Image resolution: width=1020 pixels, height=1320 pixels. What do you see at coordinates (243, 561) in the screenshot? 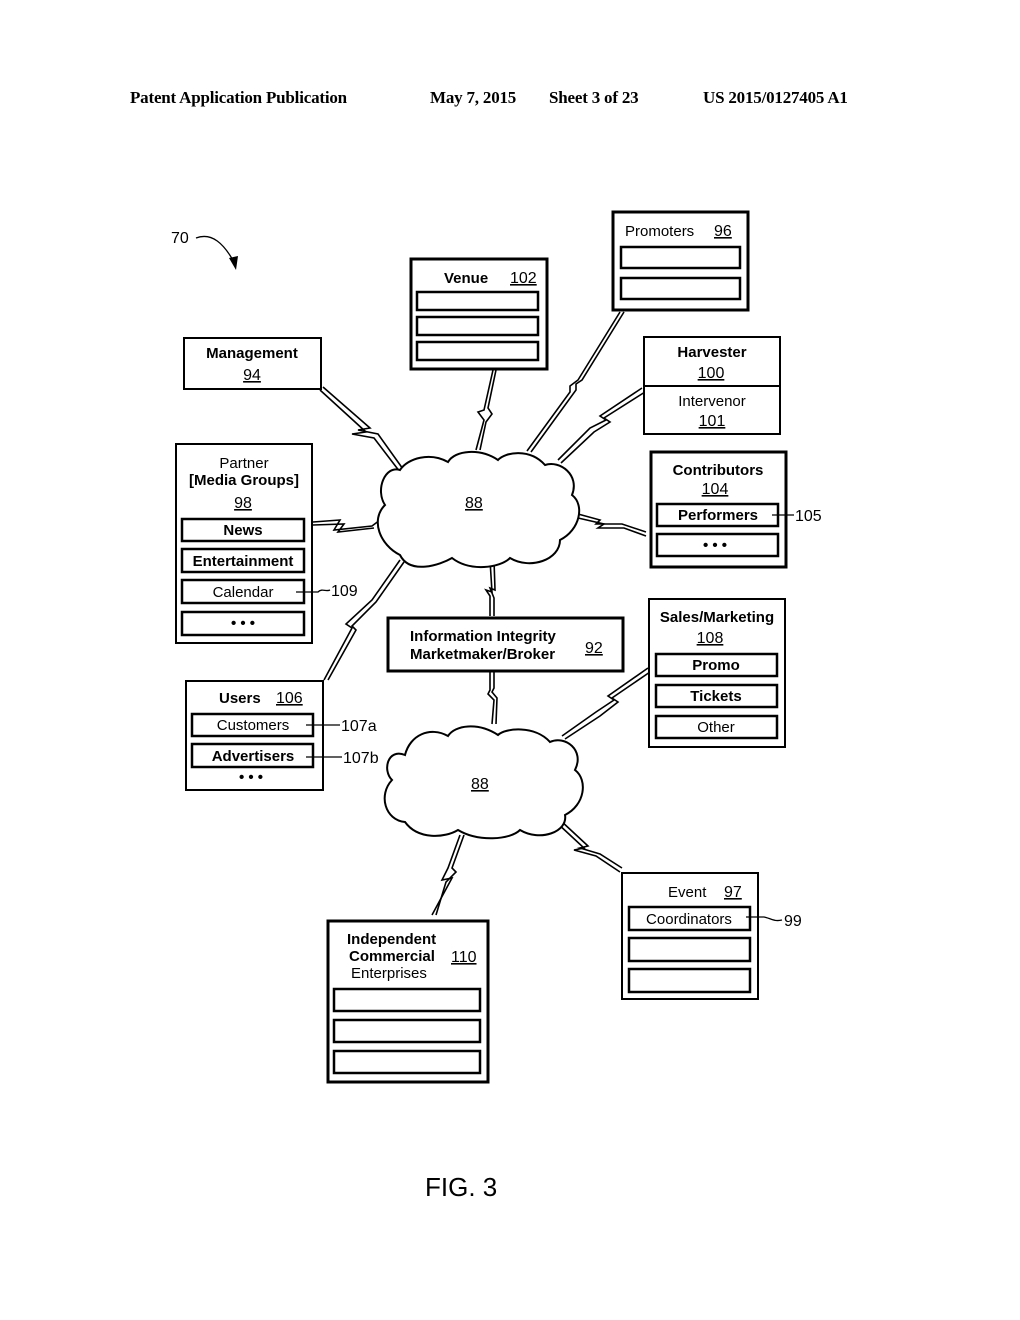
I see `partner-item: Entertainment` at bounding box center [243, 561].